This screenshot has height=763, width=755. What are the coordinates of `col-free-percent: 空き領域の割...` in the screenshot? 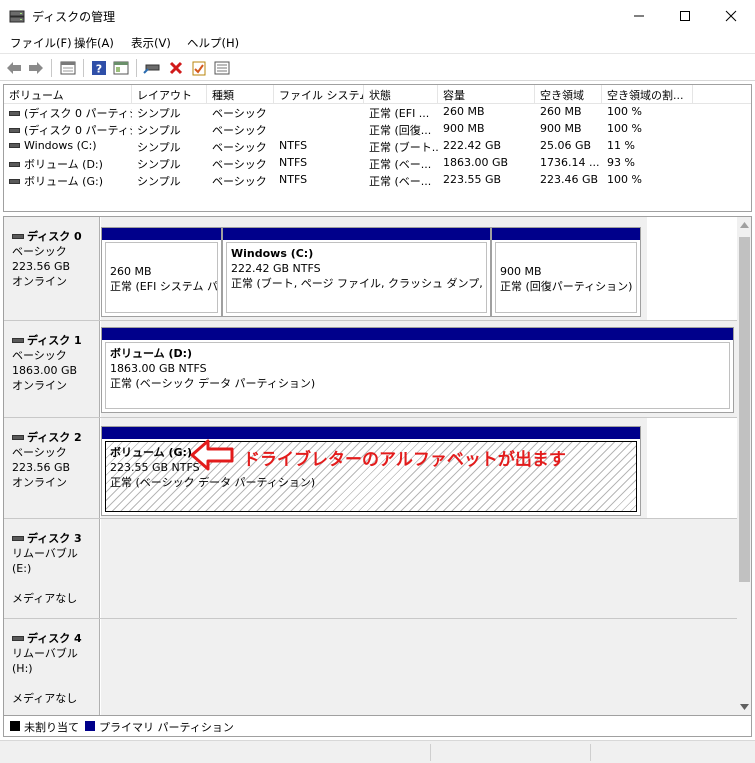 It's located at (647, 94).